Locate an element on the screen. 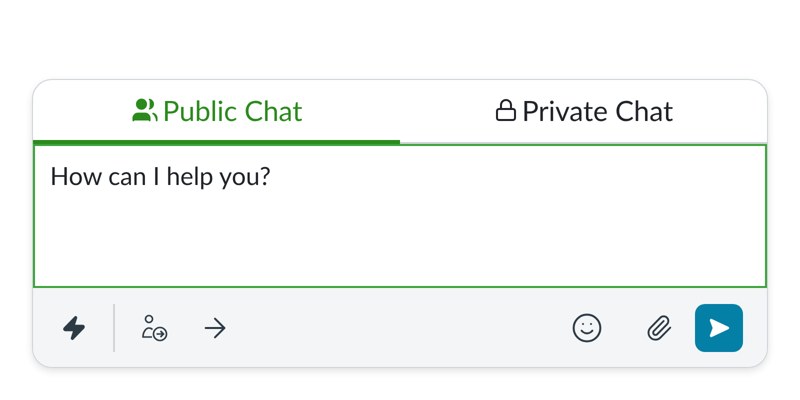 This screenshot has width=800, height=400. chat-tab: Private Chat is located at coordinates (583, 112).